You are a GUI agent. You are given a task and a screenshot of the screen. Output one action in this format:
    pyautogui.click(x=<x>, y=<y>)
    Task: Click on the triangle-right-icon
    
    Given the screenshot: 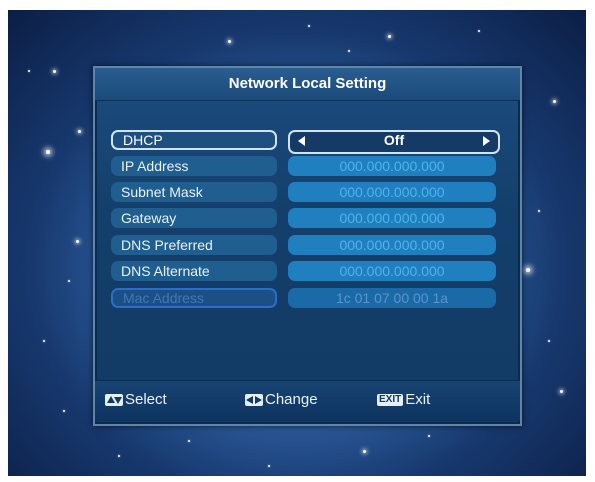 What is the action you would take?
    pyautogui.click(x=486, y=141)
    